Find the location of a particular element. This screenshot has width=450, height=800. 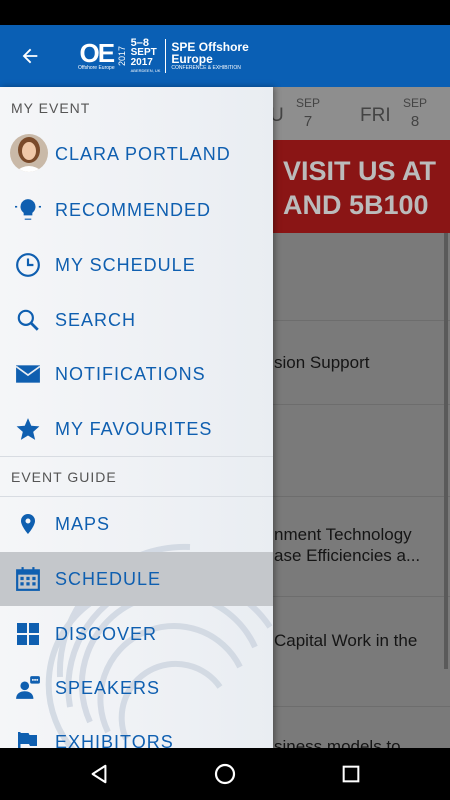

back-arrow-button is located at coordinates (30, 56).